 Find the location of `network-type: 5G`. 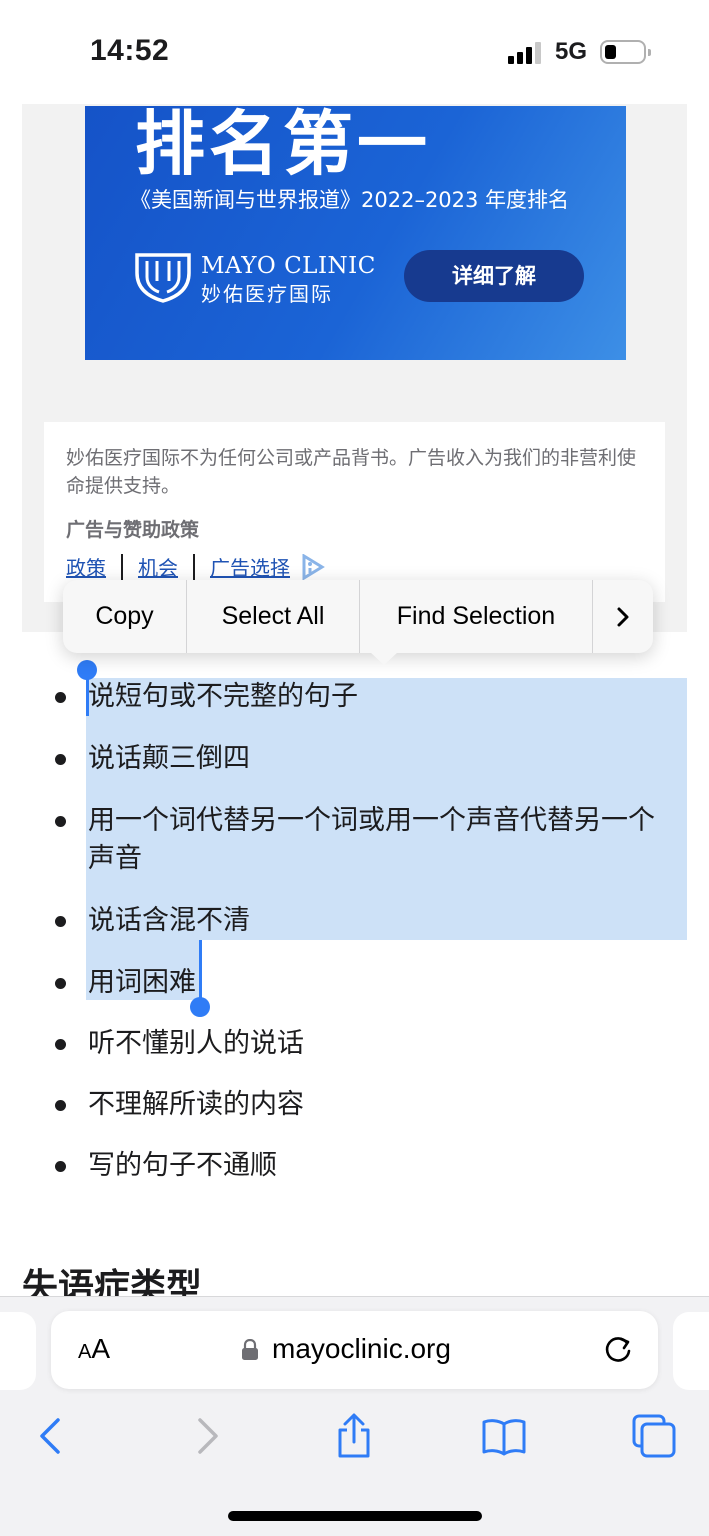

network-type: 5G is located at coordinates (571, 51).